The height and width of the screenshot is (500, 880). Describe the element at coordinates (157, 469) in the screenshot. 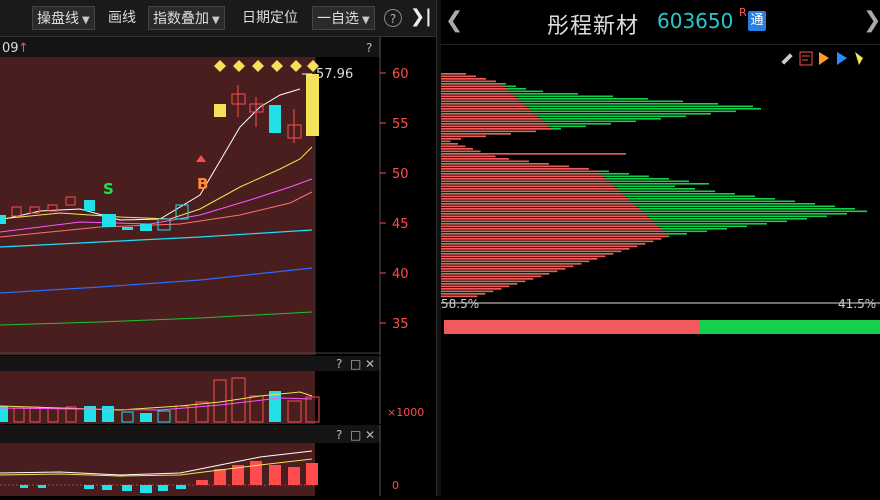

I see `panel-background` at that location.